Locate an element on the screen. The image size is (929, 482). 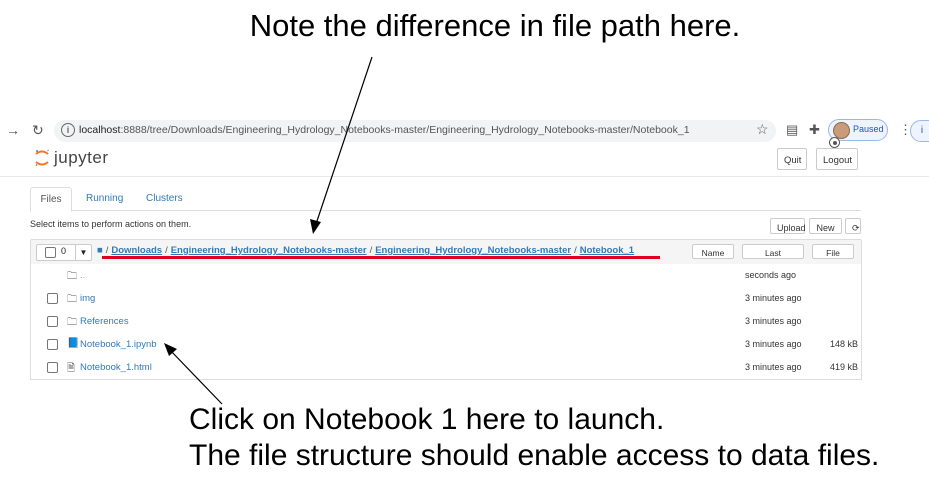
info-icon: i is located at coordinates (68, 130).